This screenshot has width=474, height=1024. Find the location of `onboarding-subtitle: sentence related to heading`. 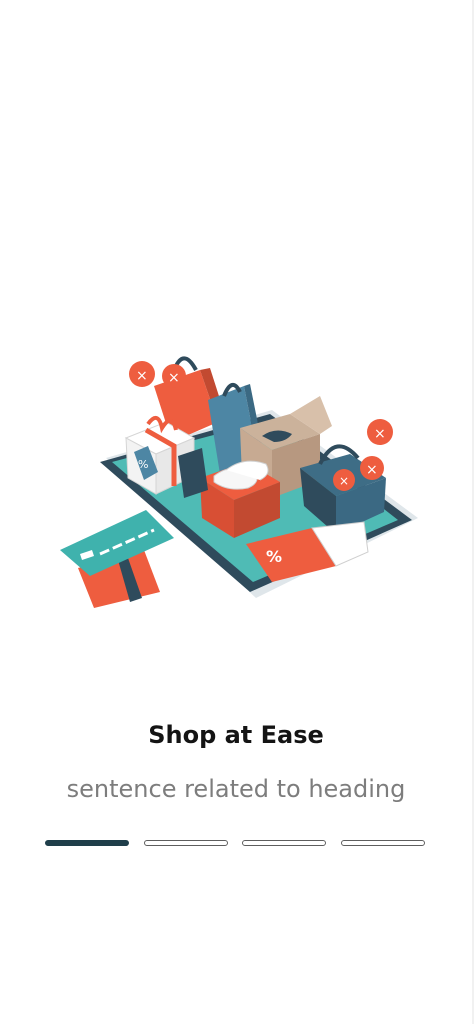

onboarding-subtitle: sentence related to heading is located at coordinates (236, 789).